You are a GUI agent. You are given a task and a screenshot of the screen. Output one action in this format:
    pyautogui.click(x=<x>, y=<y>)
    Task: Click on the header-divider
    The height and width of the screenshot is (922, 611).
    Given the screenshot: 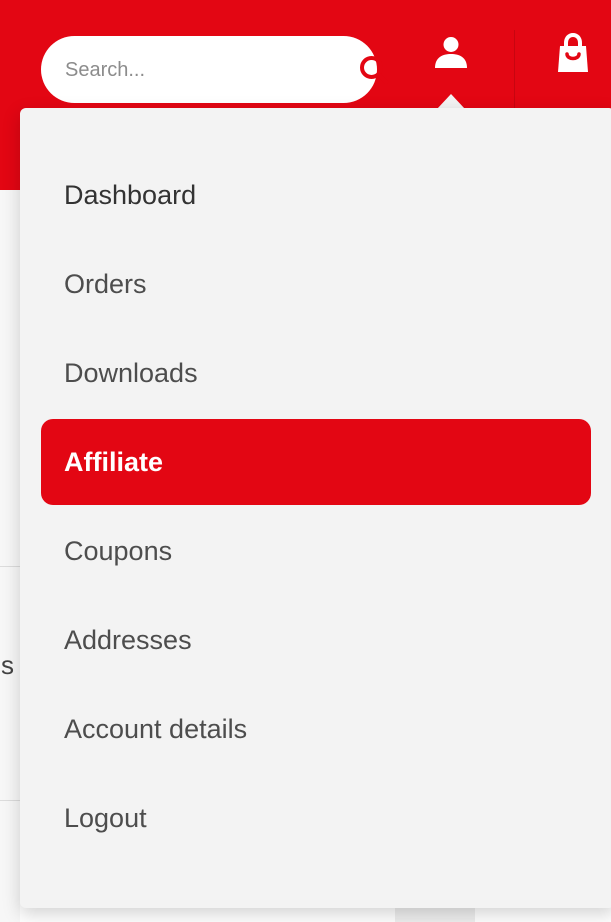 What is the action you would take?
    pyautogui.click(x=514, y=70)
    